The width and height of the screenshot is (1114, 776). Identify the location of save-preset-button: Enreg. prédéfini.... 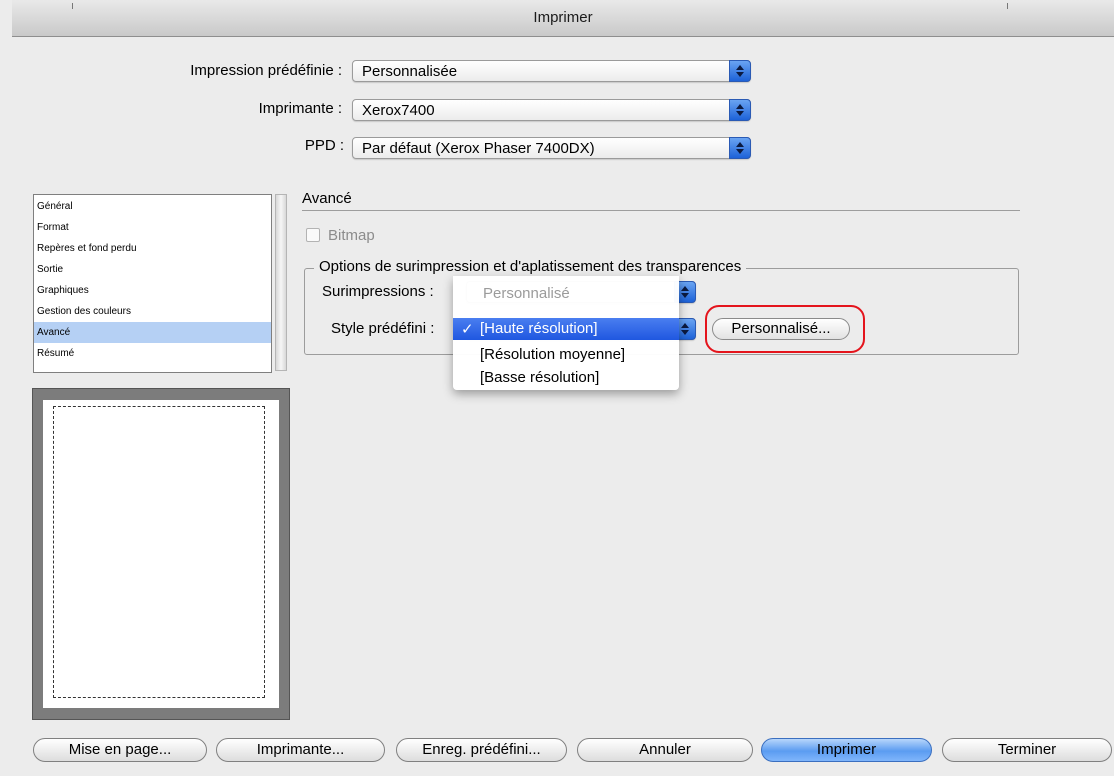
(481, 750).